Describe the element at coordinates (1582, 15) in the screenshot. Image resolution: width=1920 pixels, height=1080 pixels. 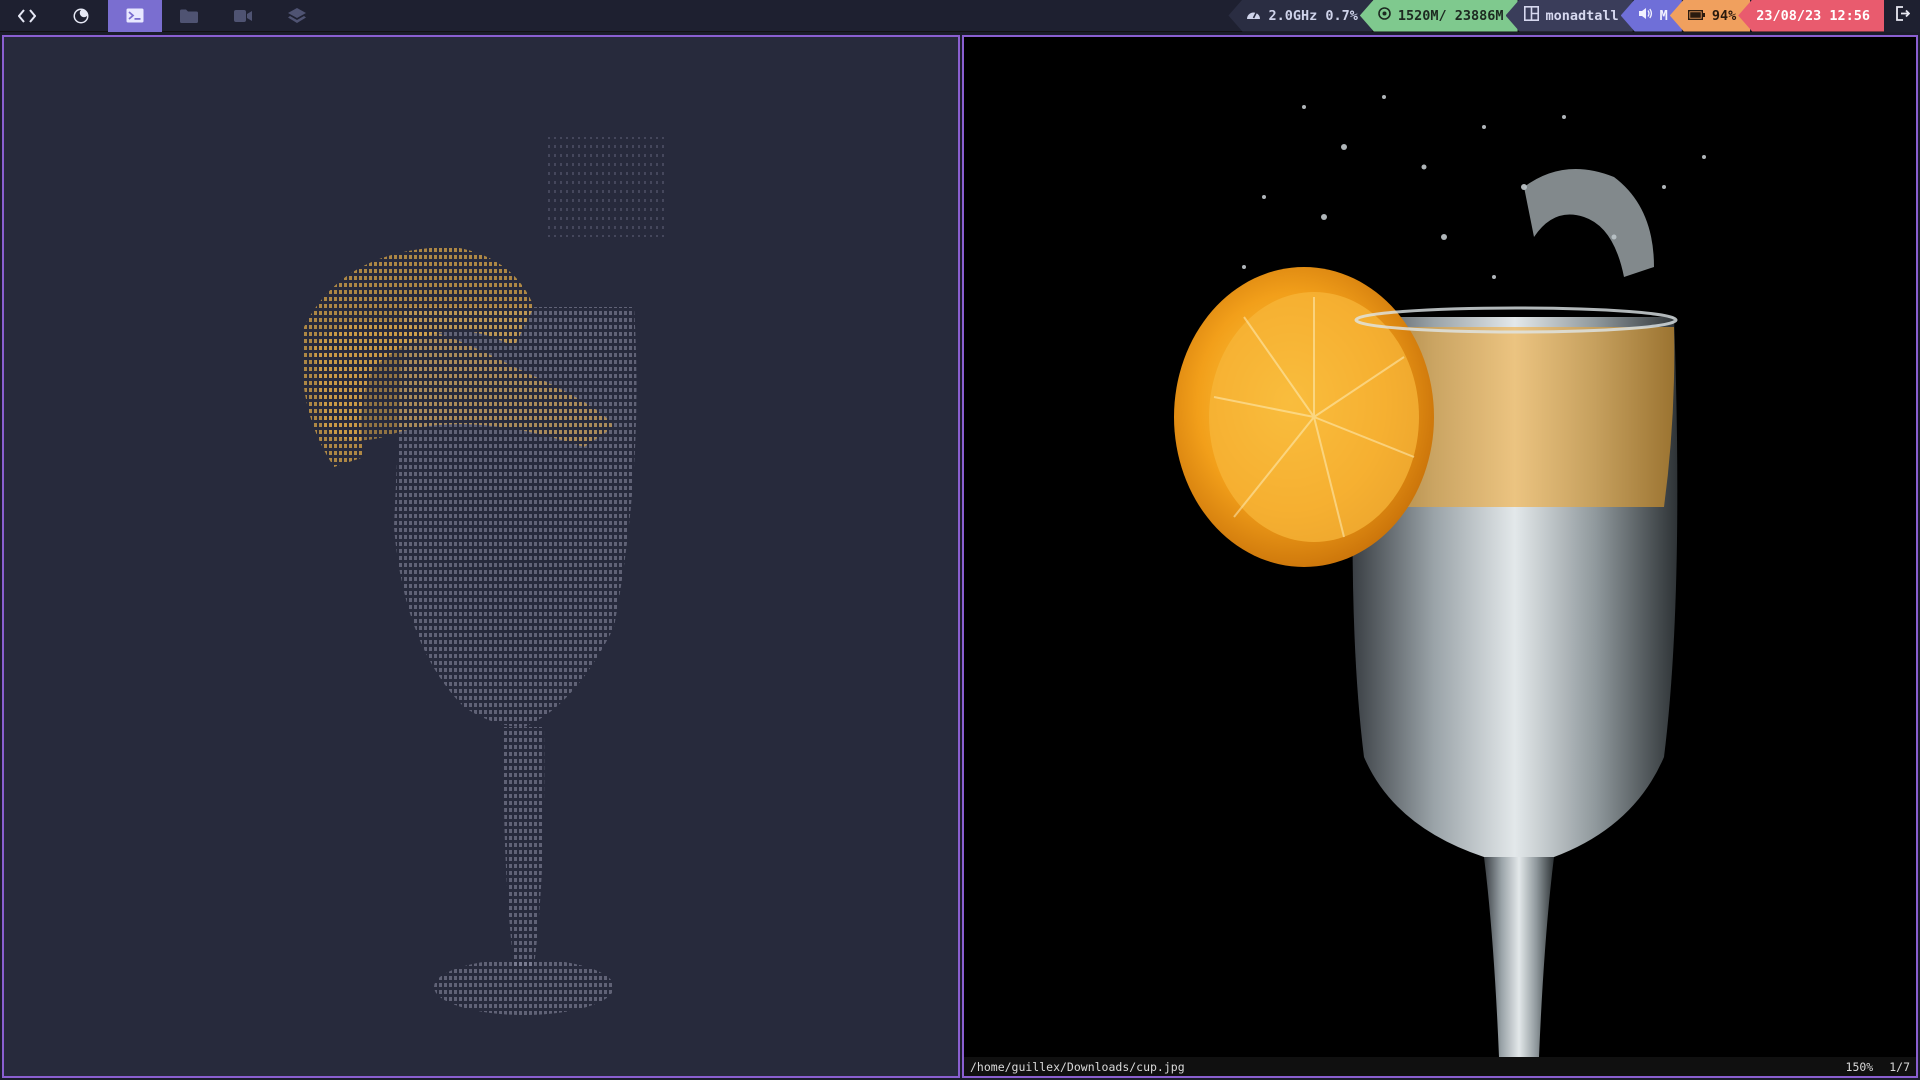
I see `layout-text: monadtall` at that location.